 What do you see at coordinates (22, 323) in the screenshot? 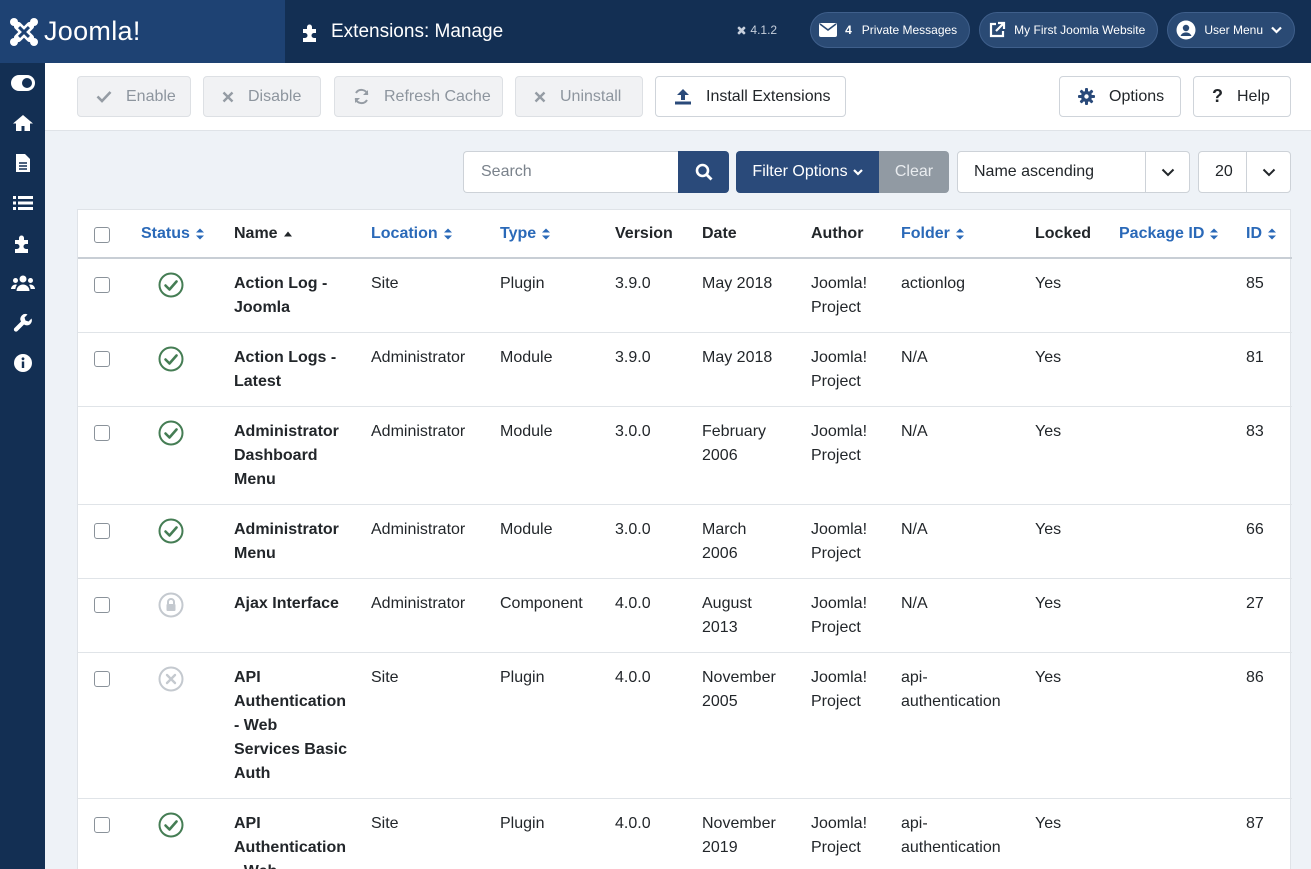
I see `sidebar-item-system` at bounding box center [22, 323].